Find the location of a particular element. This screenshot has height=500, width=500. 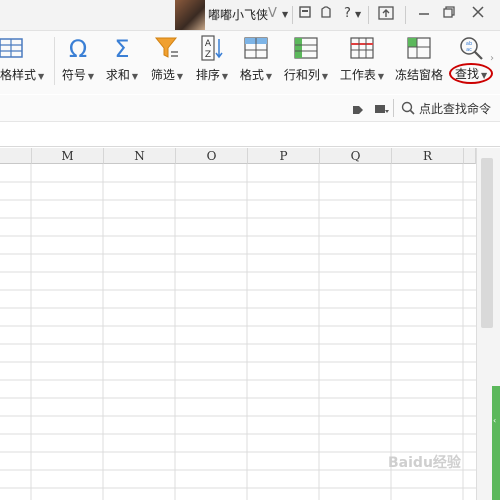

svg-text: Z is located at coordinates (208, 55).